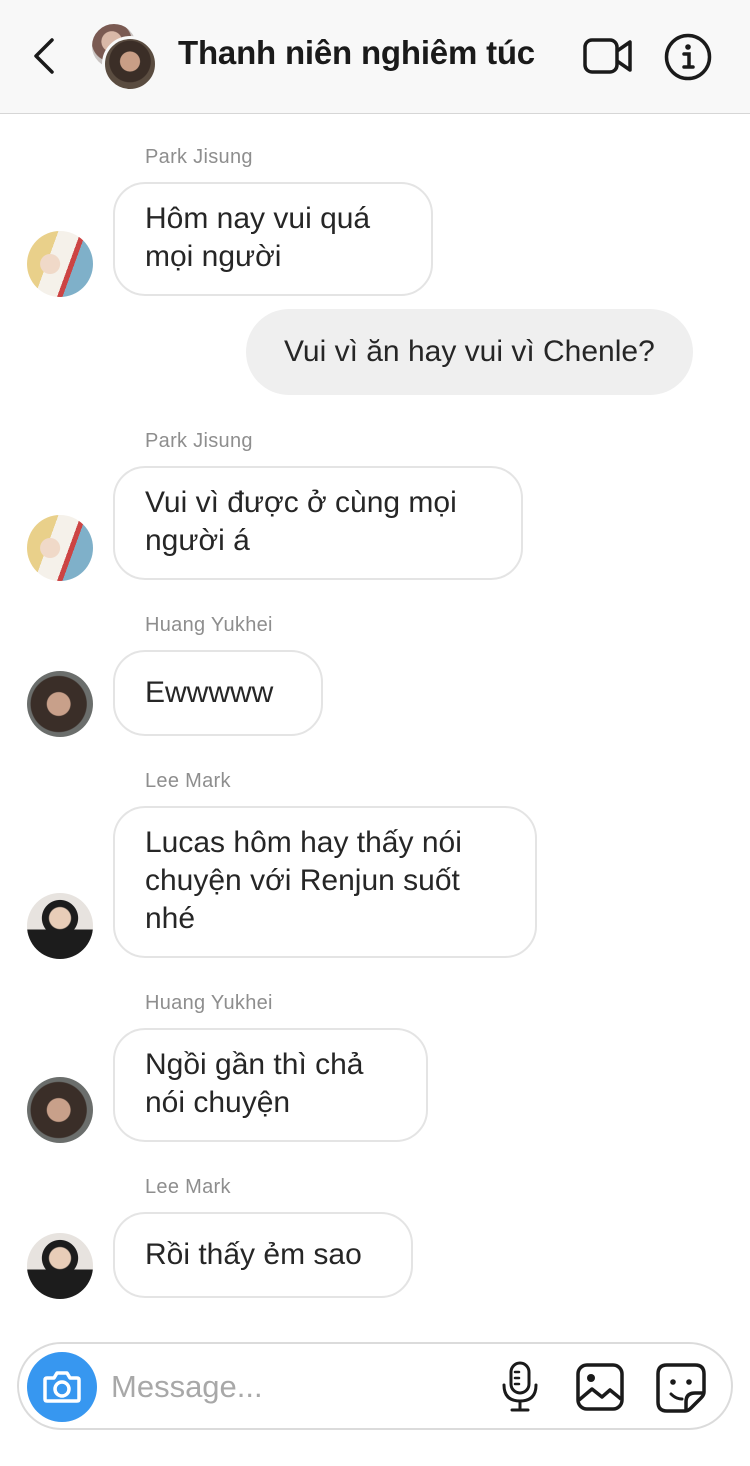 Image resolution: width=750 pixels, height=1466 pixels. I want to click on info-icon, so click(688, 57).